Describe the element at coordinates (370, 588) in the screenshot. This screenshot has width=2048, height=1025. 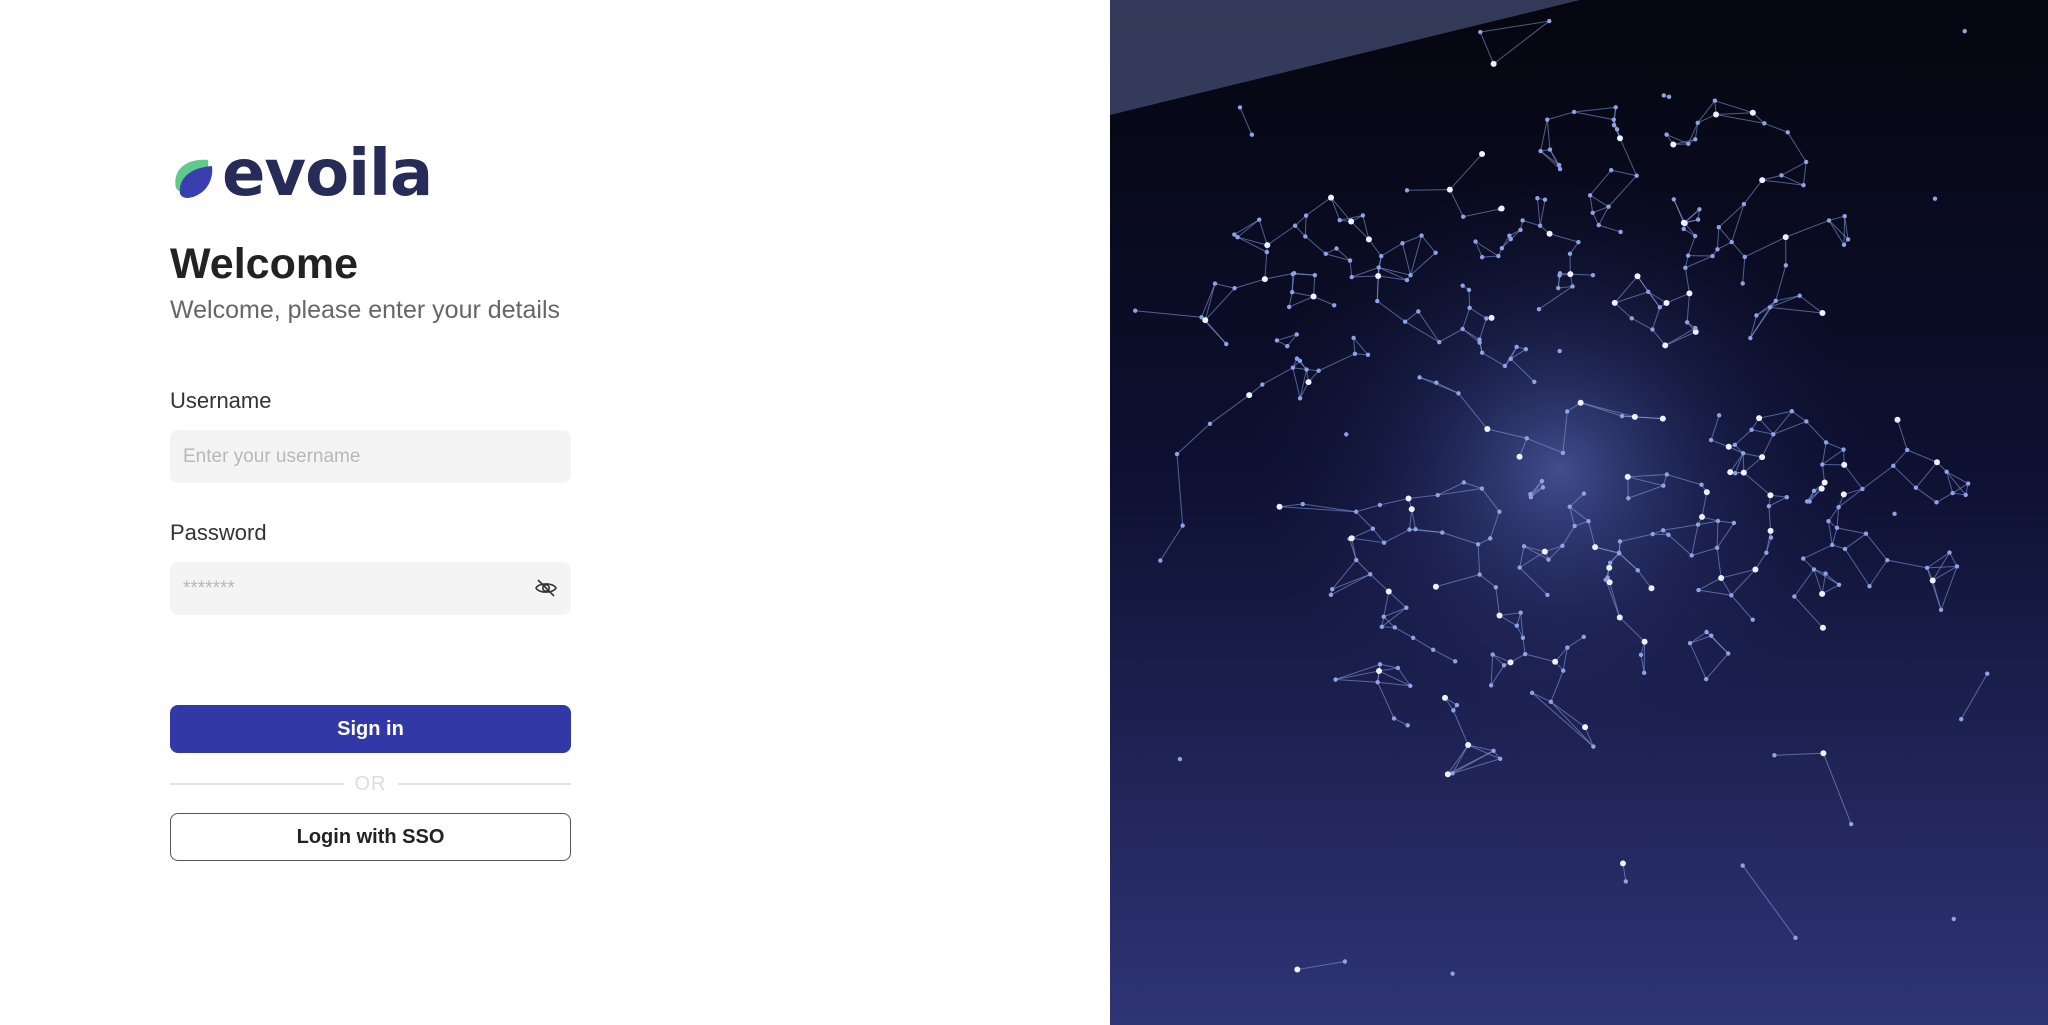
I see `password-input` at that location.